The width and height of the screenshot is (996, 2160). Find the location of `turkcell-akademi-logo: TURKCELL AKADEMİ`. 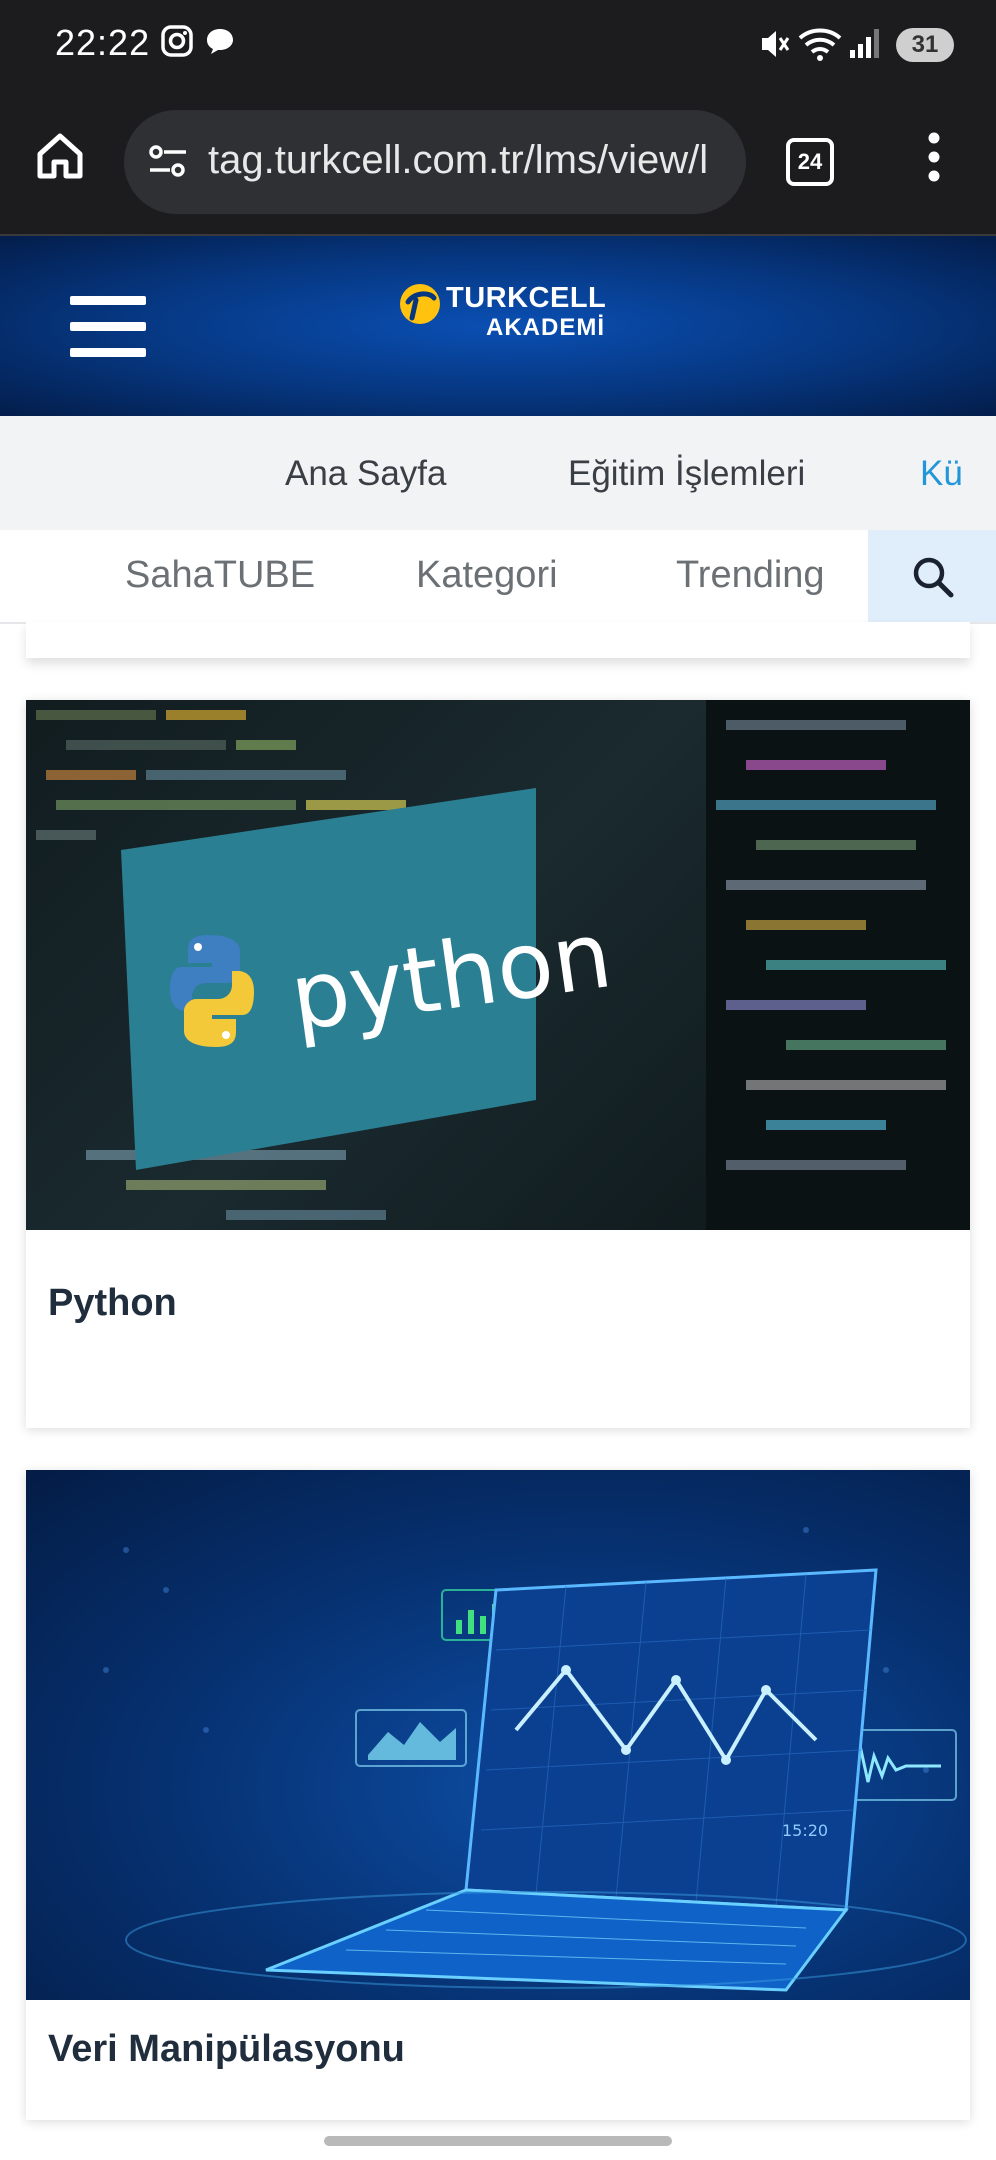

turkcell-akademi-logo: TURKCELL AKADEMİ is located at coordinates (501, 311).